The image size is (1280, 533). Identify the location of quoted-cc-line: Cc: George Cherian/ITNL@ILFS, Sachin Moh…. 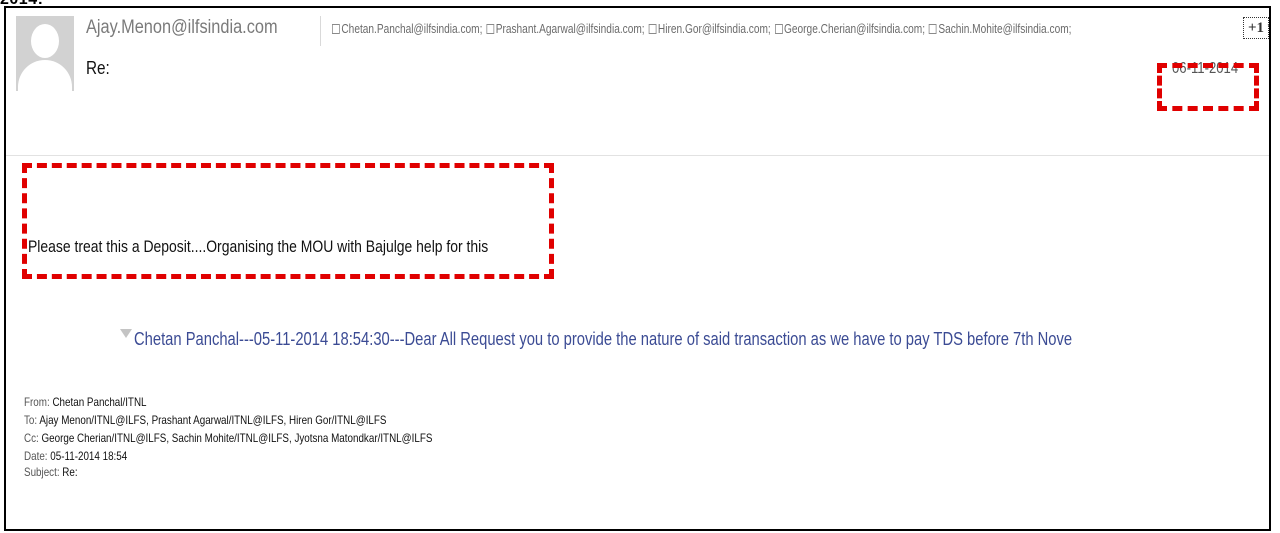
(228, 438).